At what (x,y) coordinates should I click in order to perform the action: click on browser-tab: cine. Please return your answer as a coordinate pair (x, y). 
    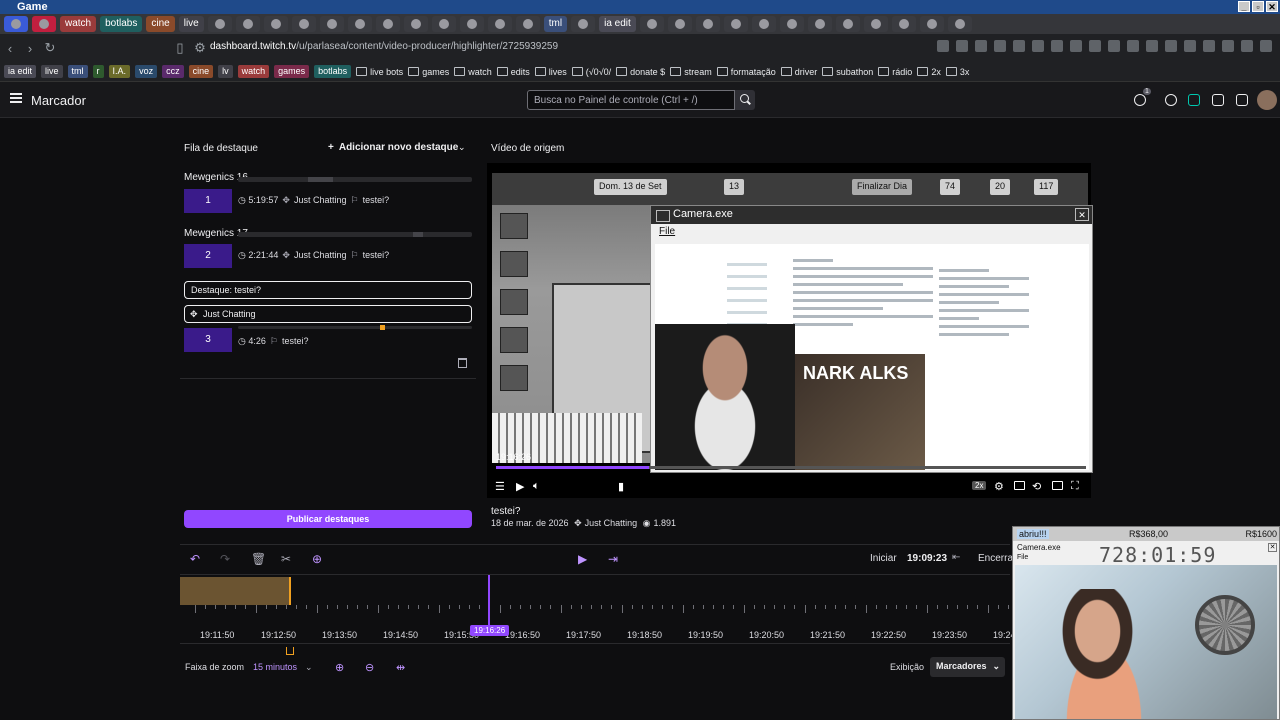
    Looking at the image, I should click on (160, 24).